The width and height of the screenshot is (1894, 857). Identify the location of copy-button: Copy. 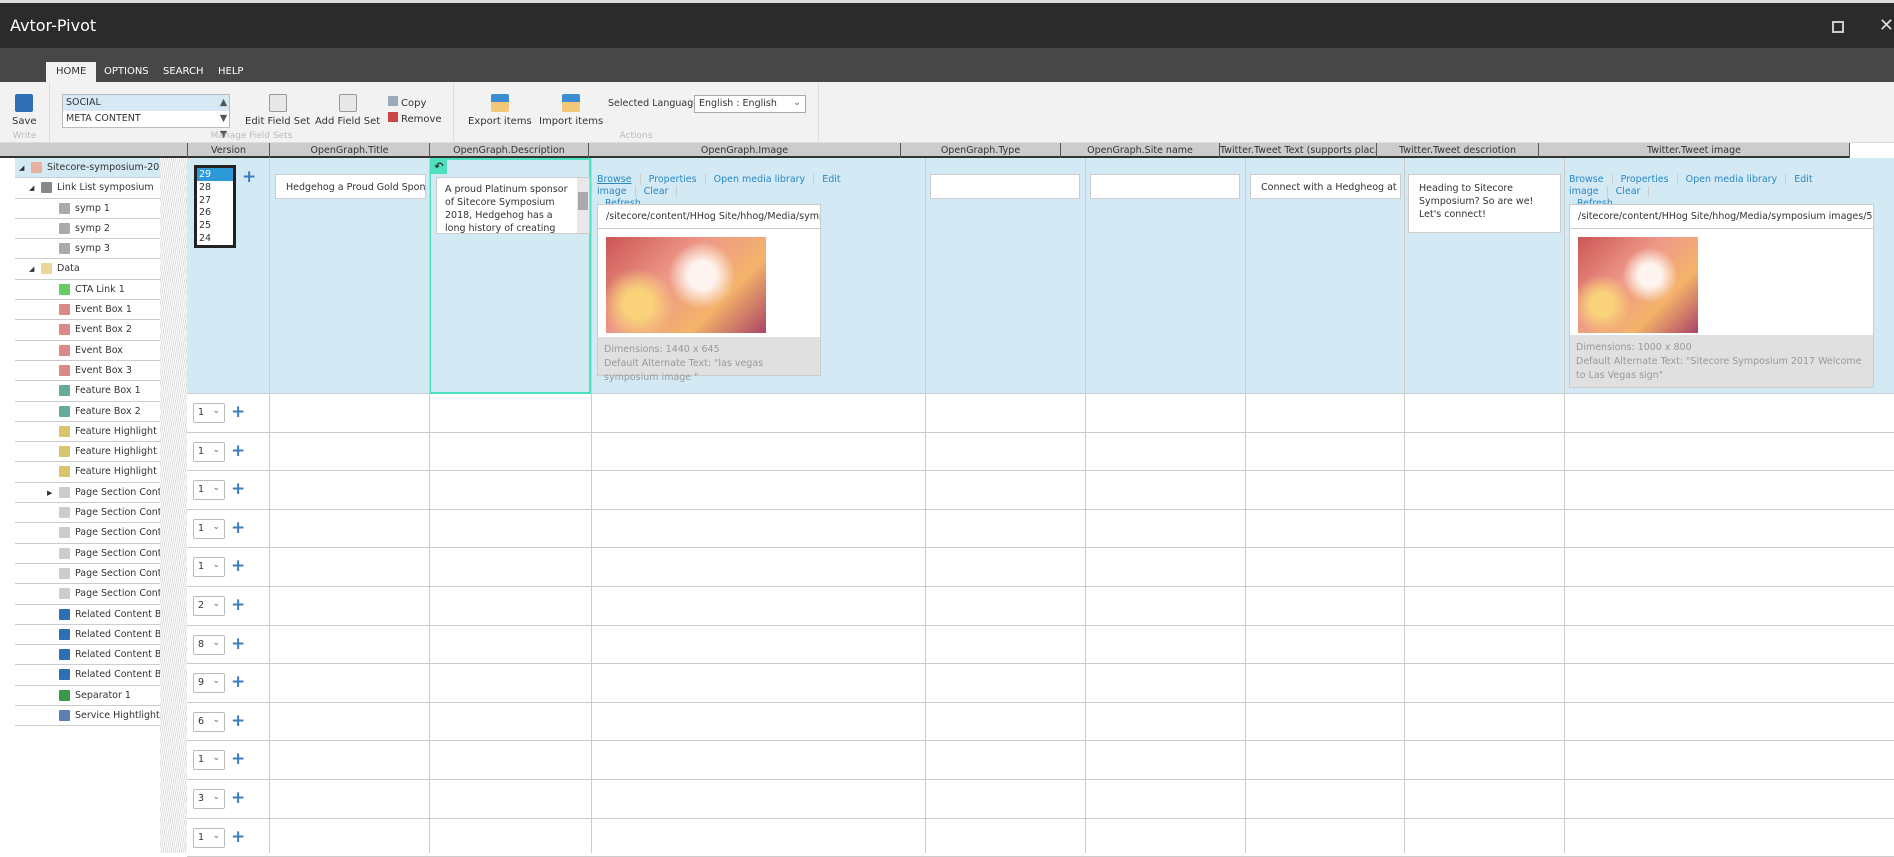
(407, 102).